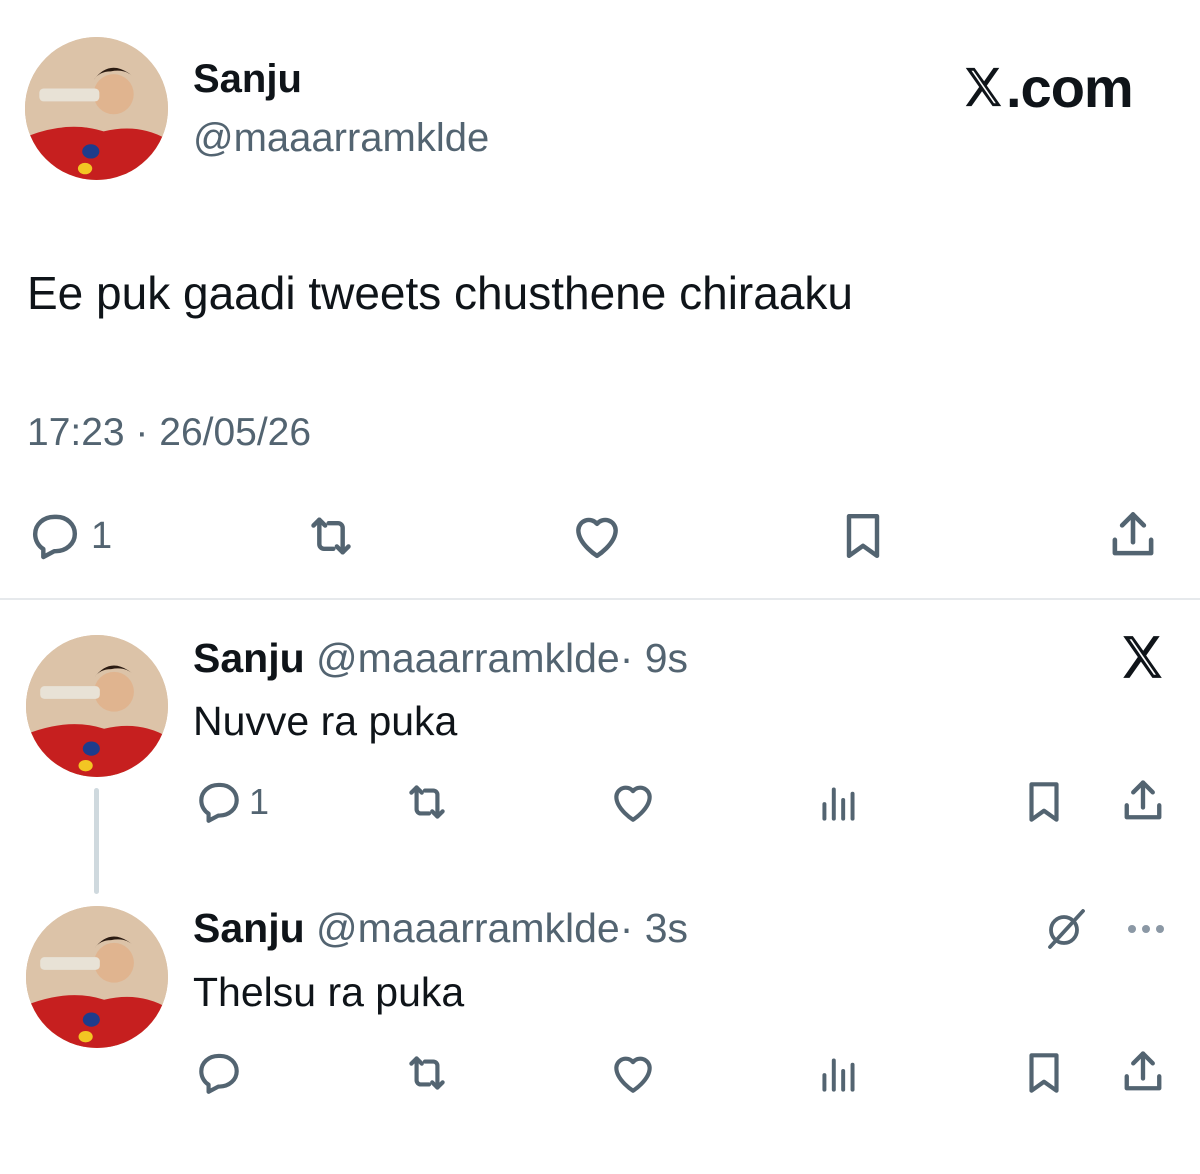 Image resolution: width=1200 pixels, height=1174 pixels. Describe the element at coordinates (1066, 931) in the screenshot. I see `grok-icon` at that location.